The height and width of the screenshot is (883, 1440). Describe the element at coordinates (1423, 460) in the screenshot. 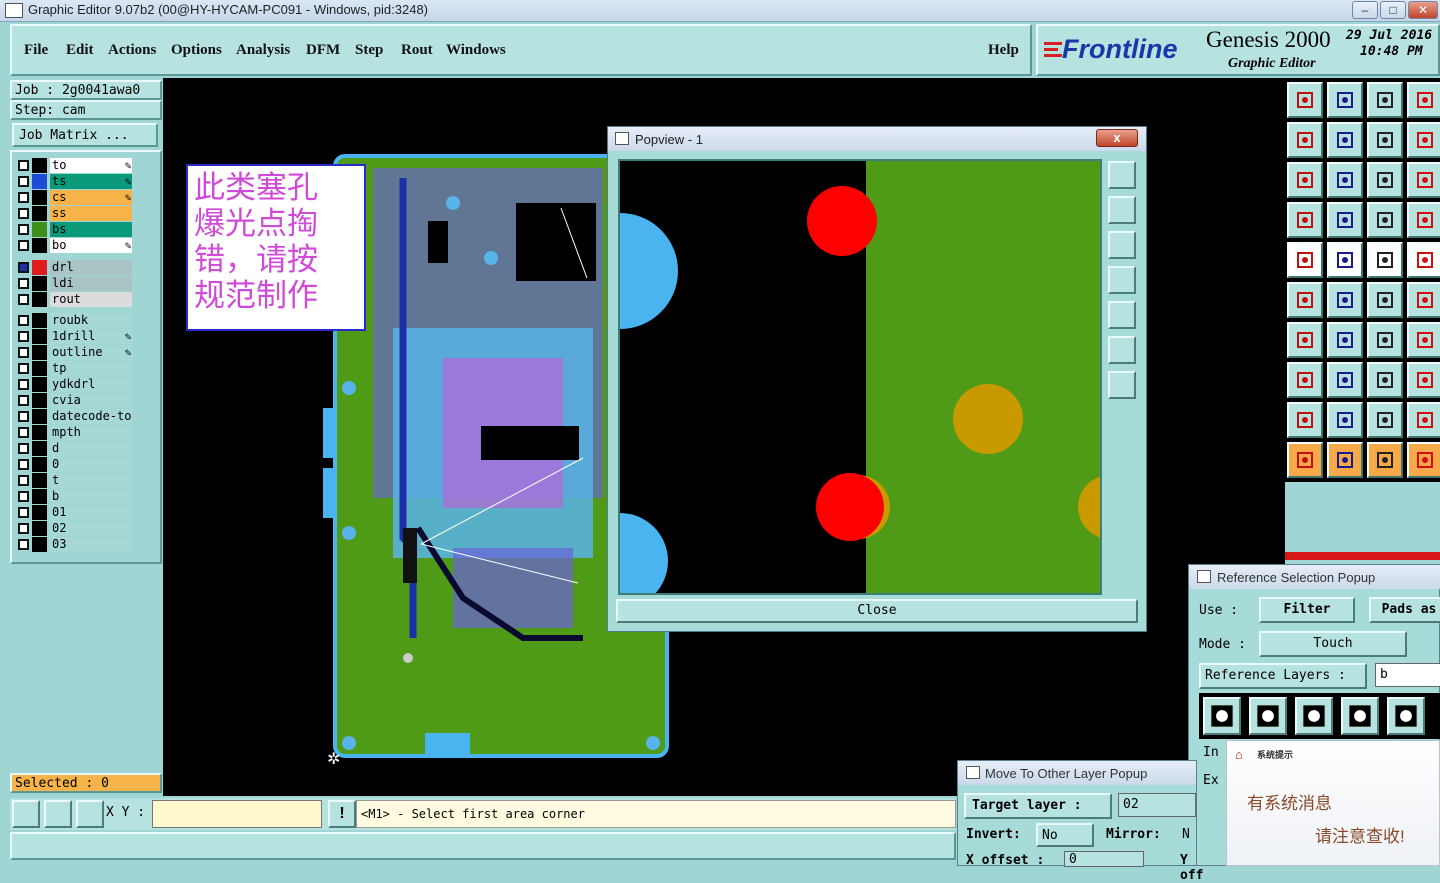

I see `tool-route-icon` at that location.